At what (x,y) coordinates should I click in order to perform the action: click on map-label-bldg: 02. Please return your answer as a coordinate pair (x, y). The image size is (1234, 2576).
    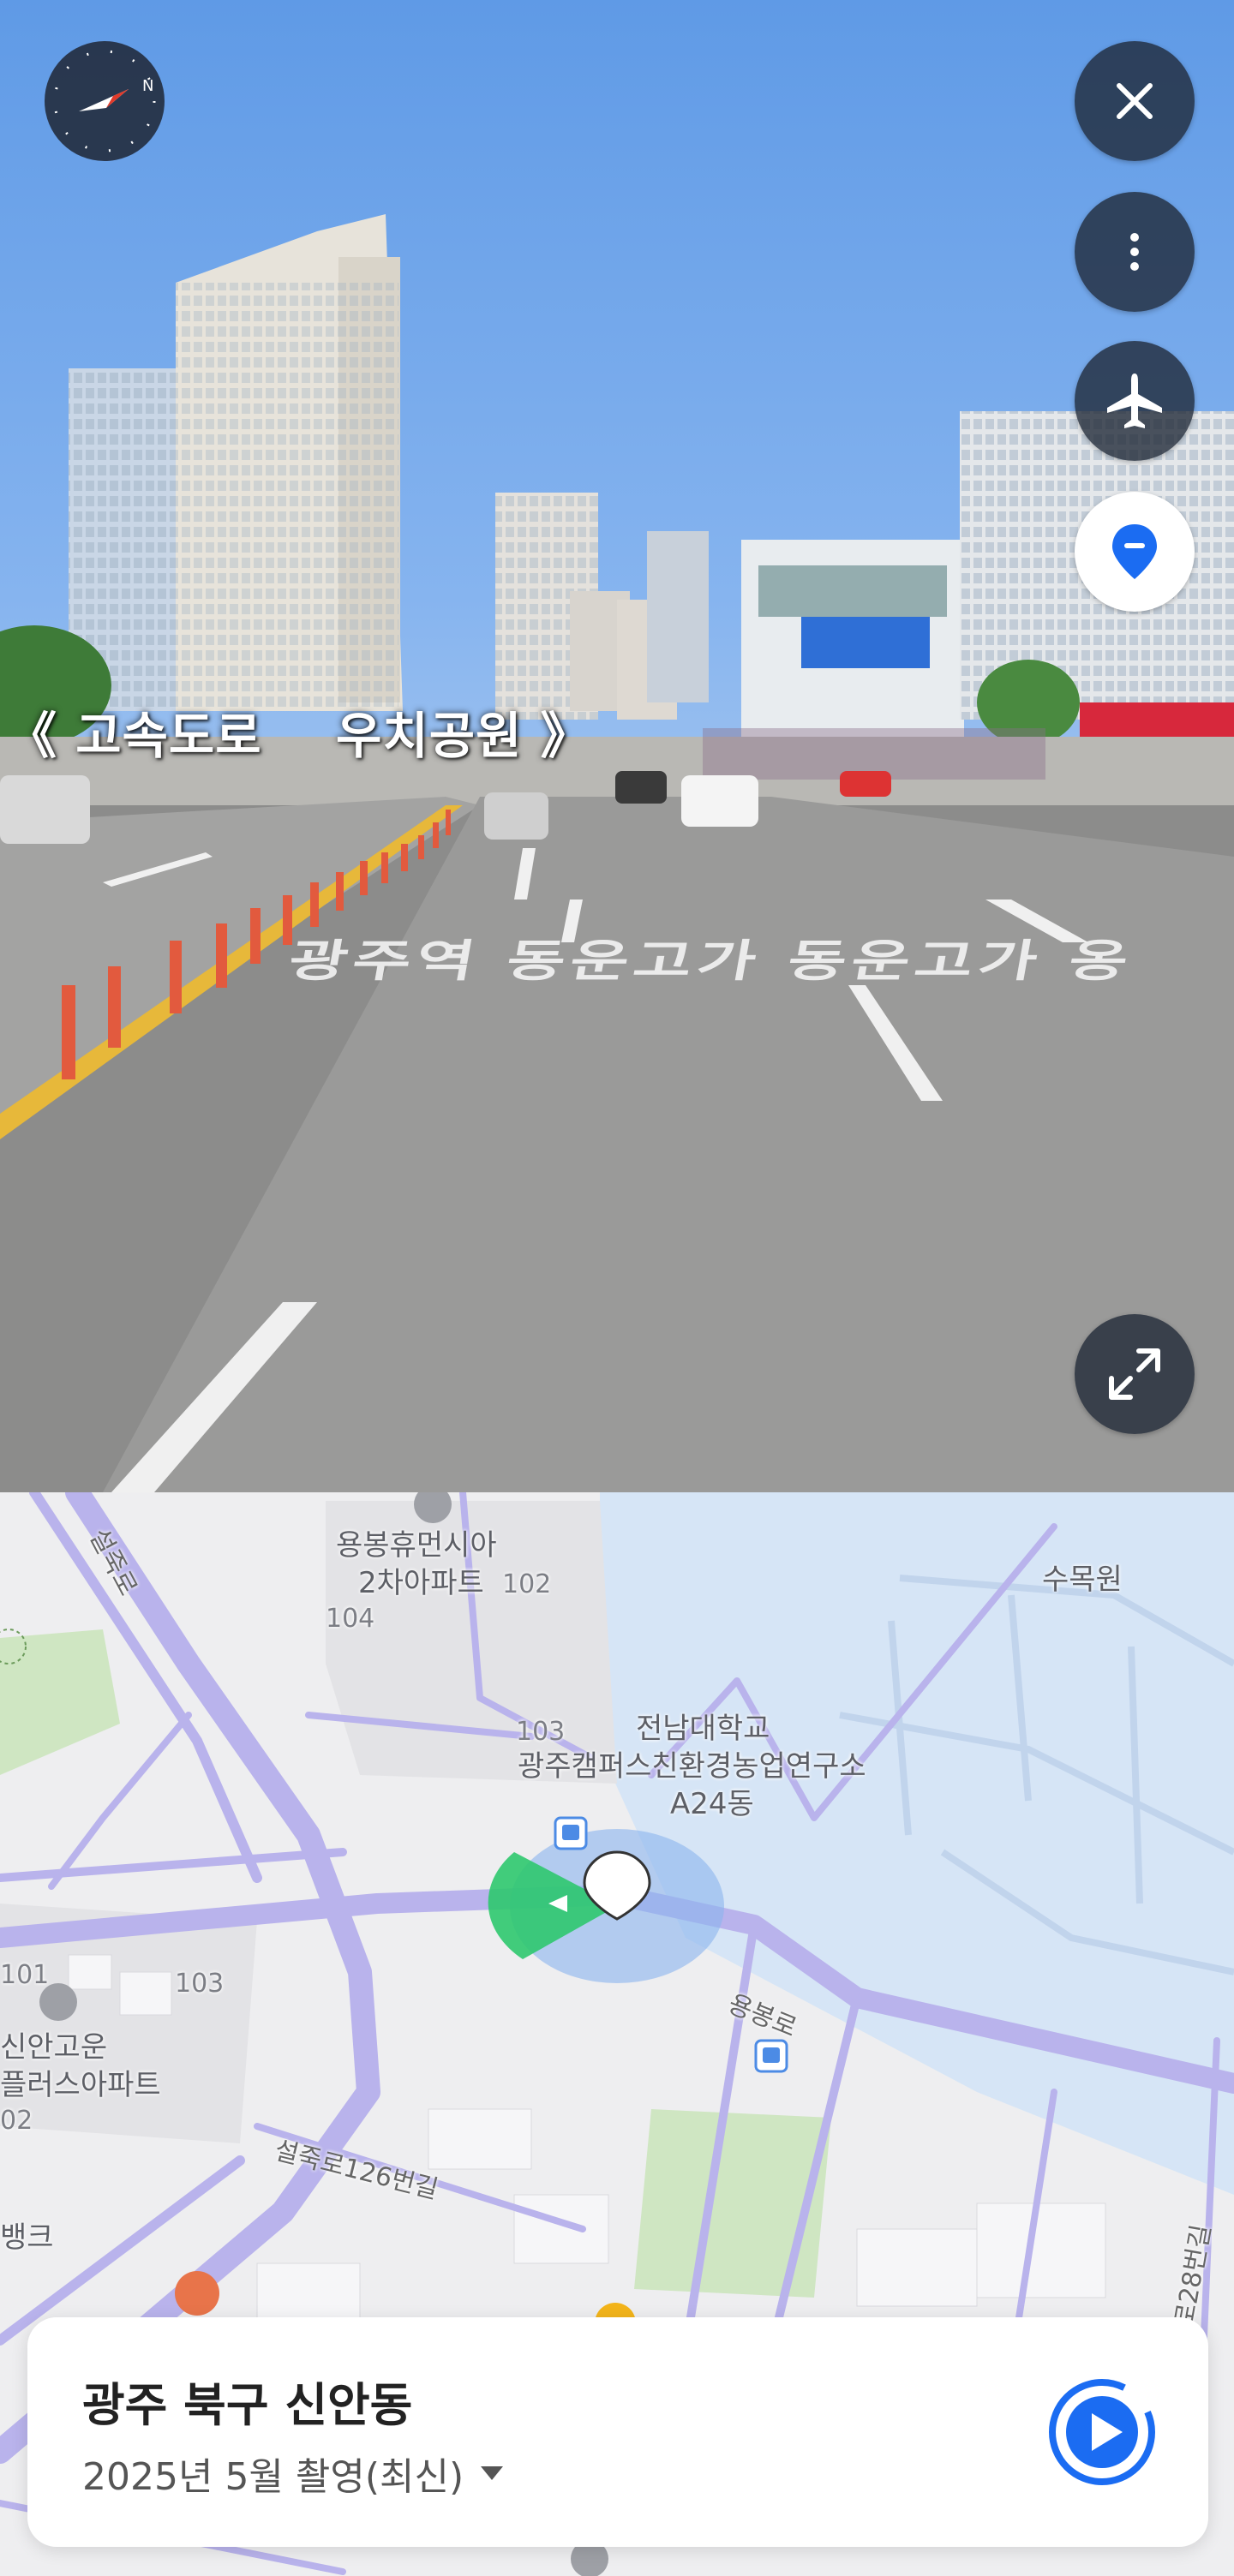
    Looking at the image, I should click on (16, 2121).